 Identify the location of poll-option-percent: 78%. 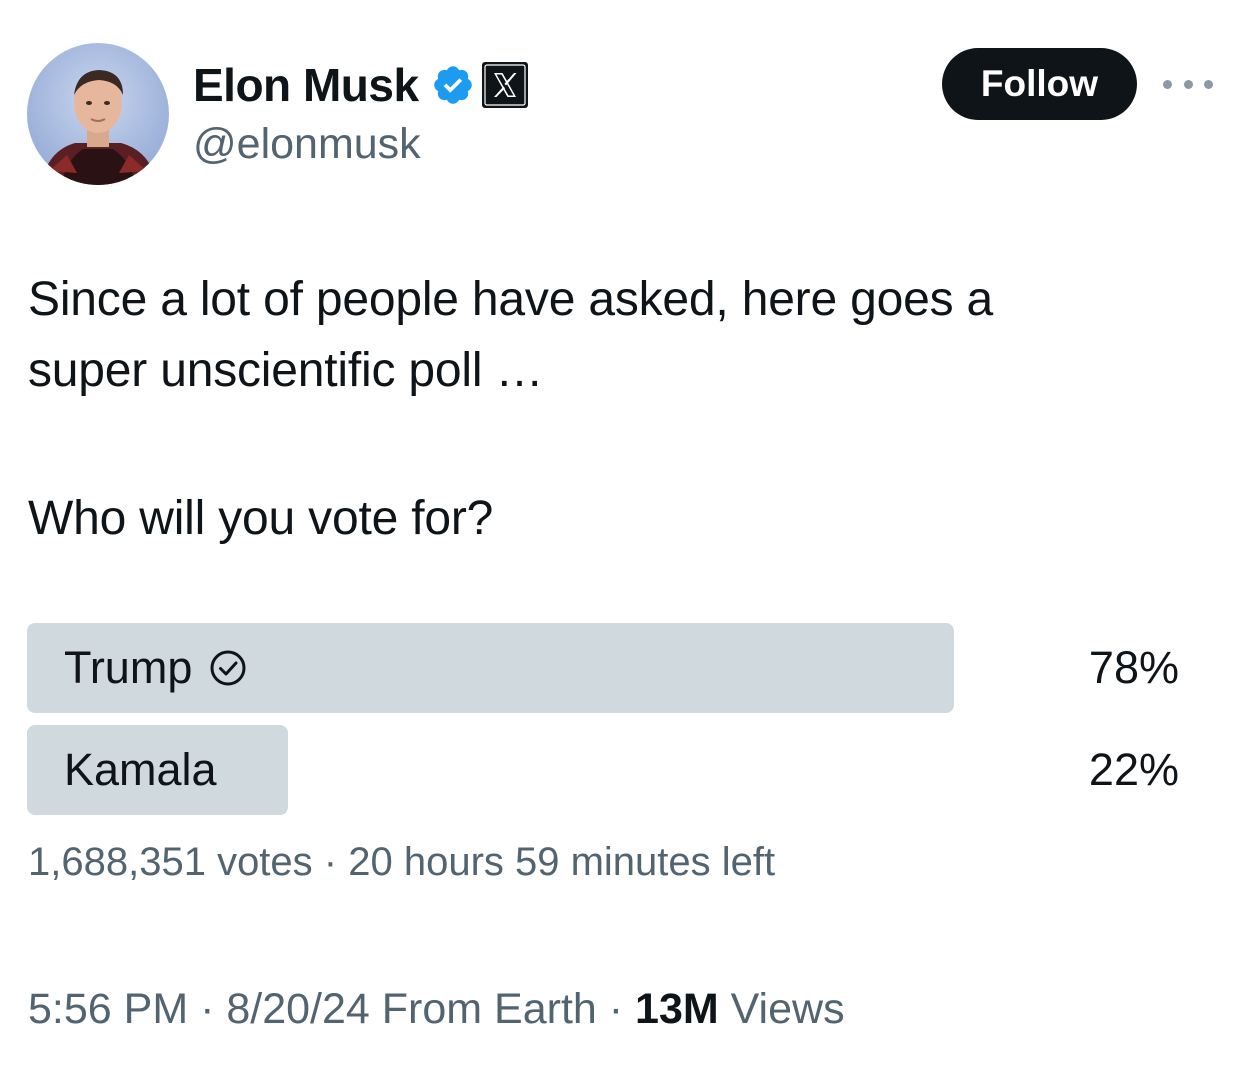
(1133, 667).